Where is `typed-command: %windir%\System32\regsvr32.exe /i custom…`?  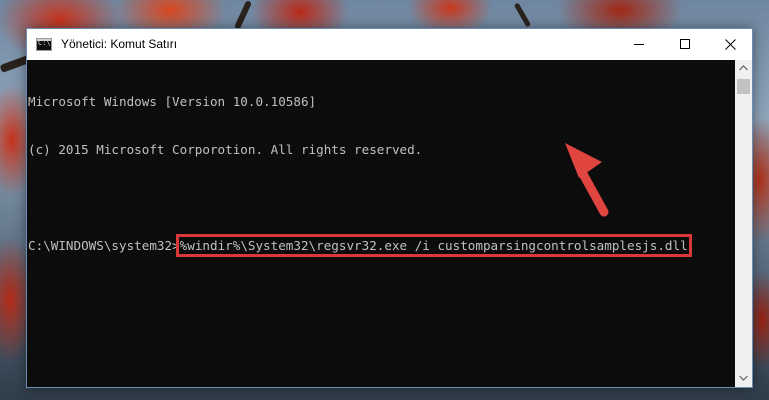
typed-command: %windir%\System32\regsvr32.exe /i custom… is located at coordinates (434, 245).